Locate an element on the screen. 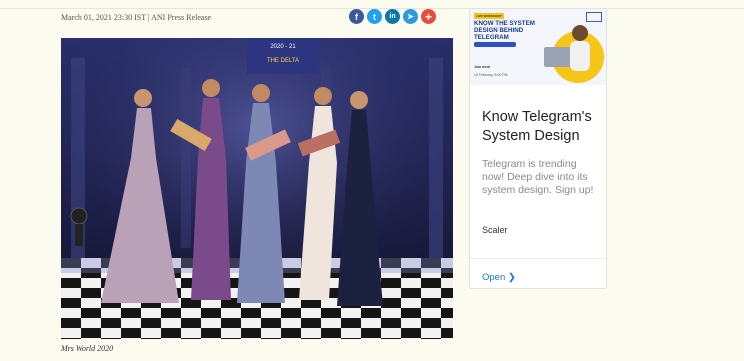 The width and height of the screenshot is (744, 361). telegram-icon: ➤ is located at coordinates (410, 16).